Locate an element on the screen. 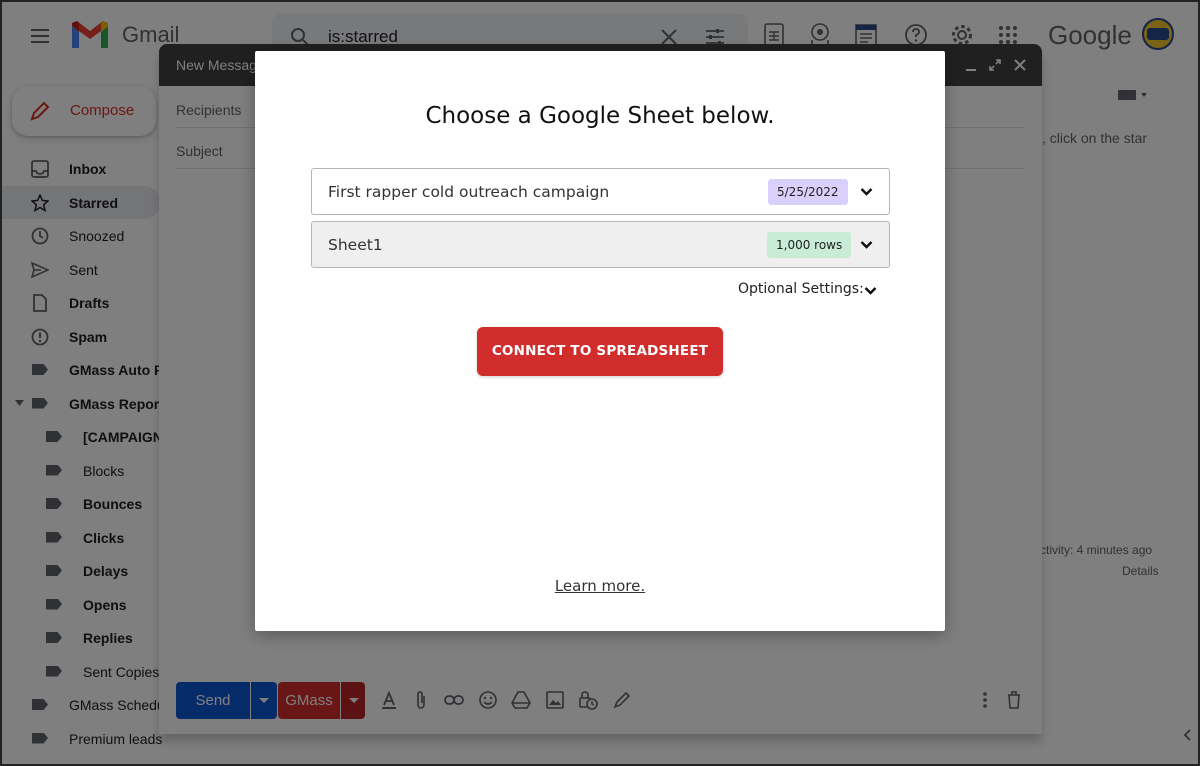 The height and width of the screenshot is (766, 1200). spreadsheet-date-badge: 5/25/2022 is located at coordinates (808, 192).